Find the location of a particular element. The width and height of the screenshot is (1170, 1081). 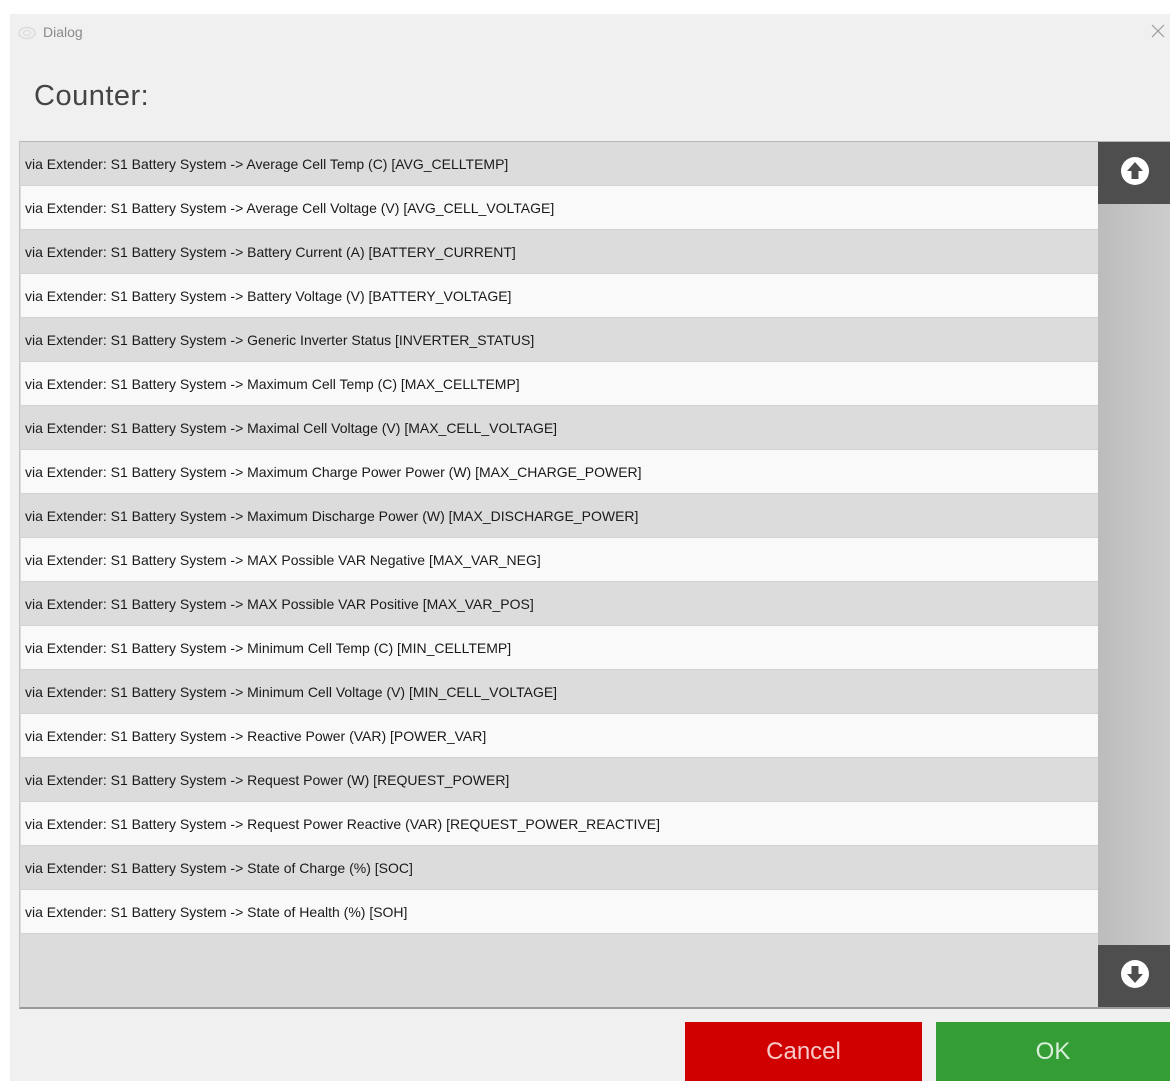

vertical-scrollbar is located at coordinates (1134, 574).